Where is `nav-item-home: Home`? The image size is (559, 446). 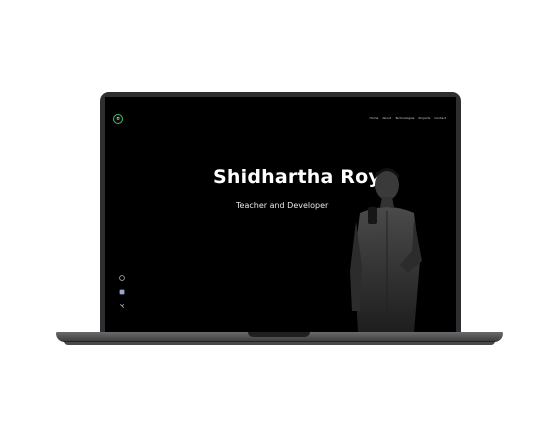 nav-item-home: Home is located at coordinates (373, 118).